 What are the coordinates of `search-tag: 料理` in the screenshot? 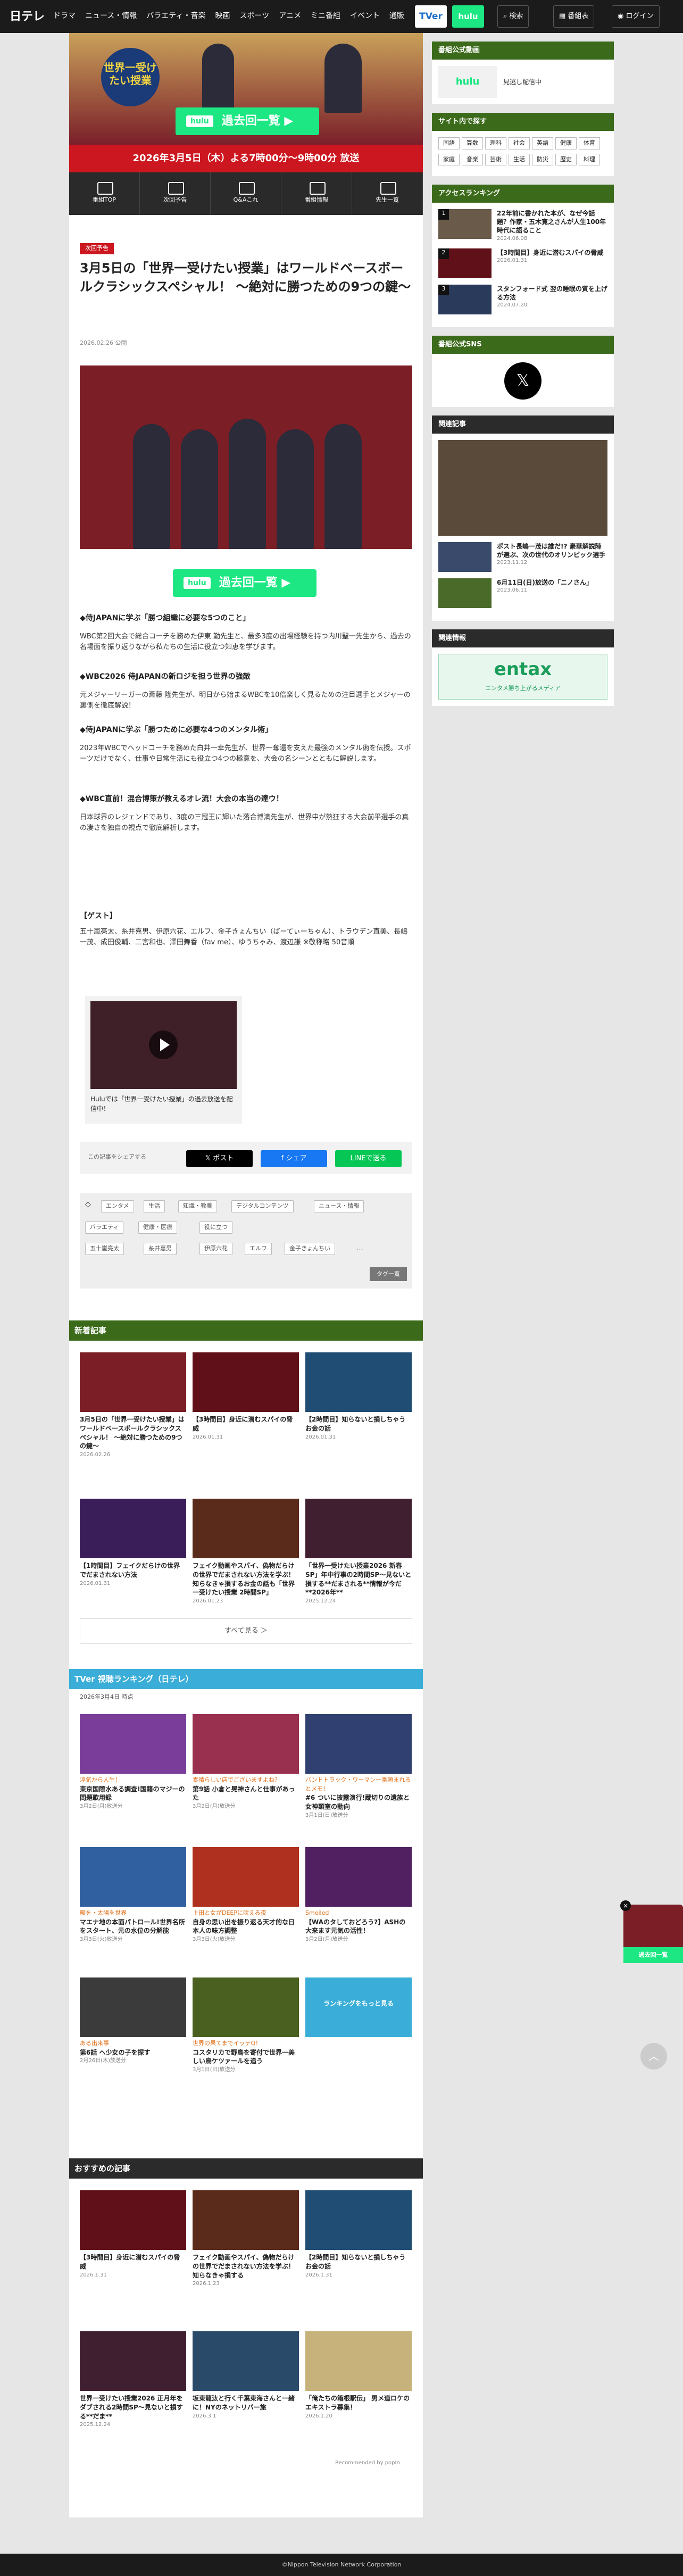 It's located at (589, 159).